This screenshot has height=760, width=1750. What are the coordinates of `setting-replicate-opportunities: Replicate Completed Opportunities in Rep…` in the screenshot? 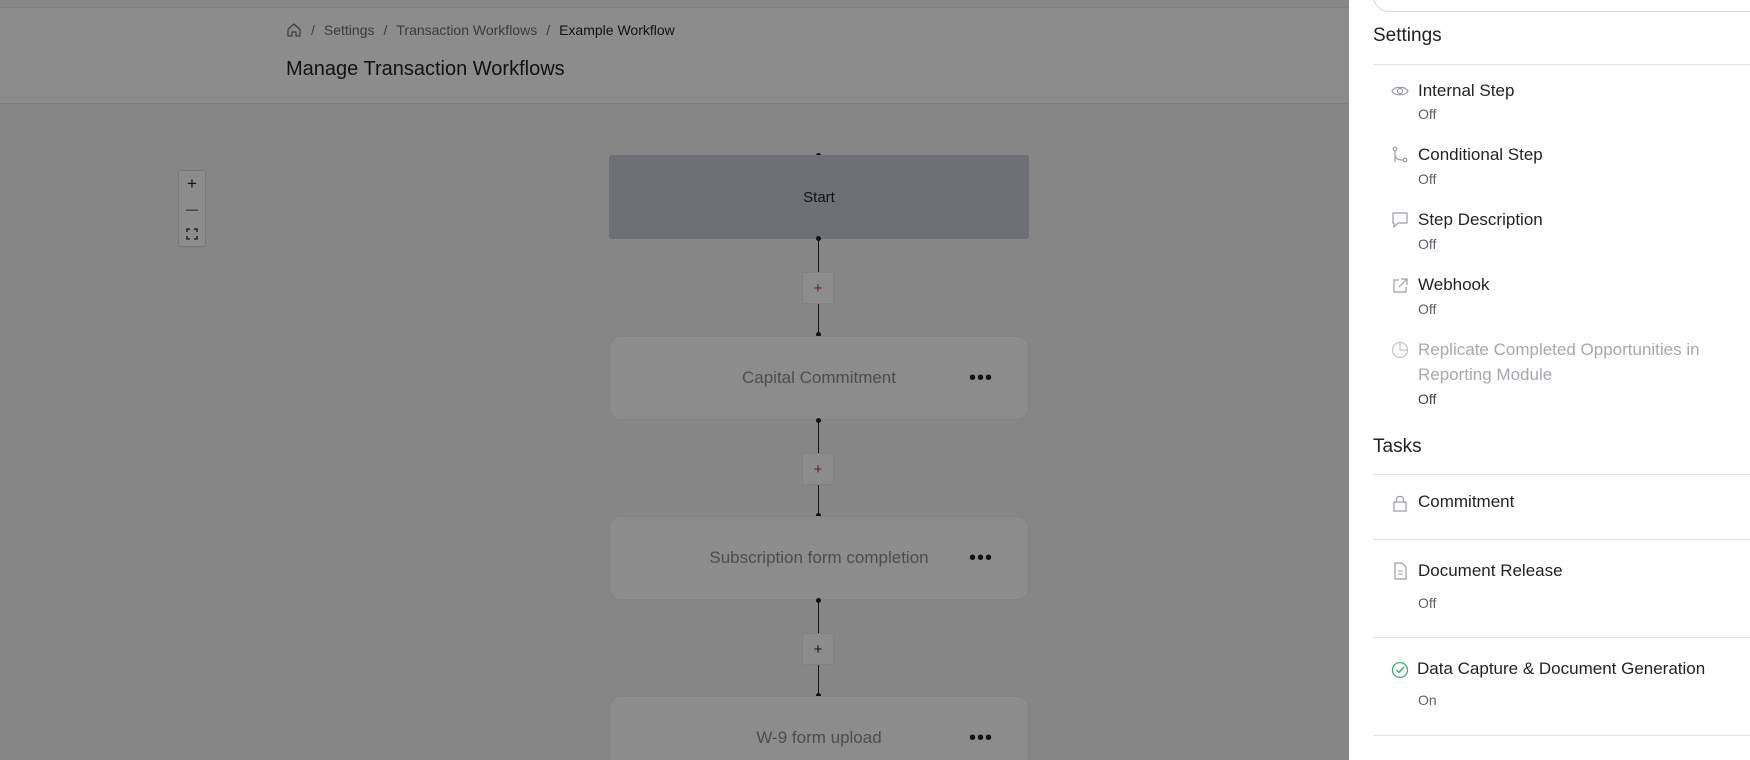 It's located at (1559, 362).